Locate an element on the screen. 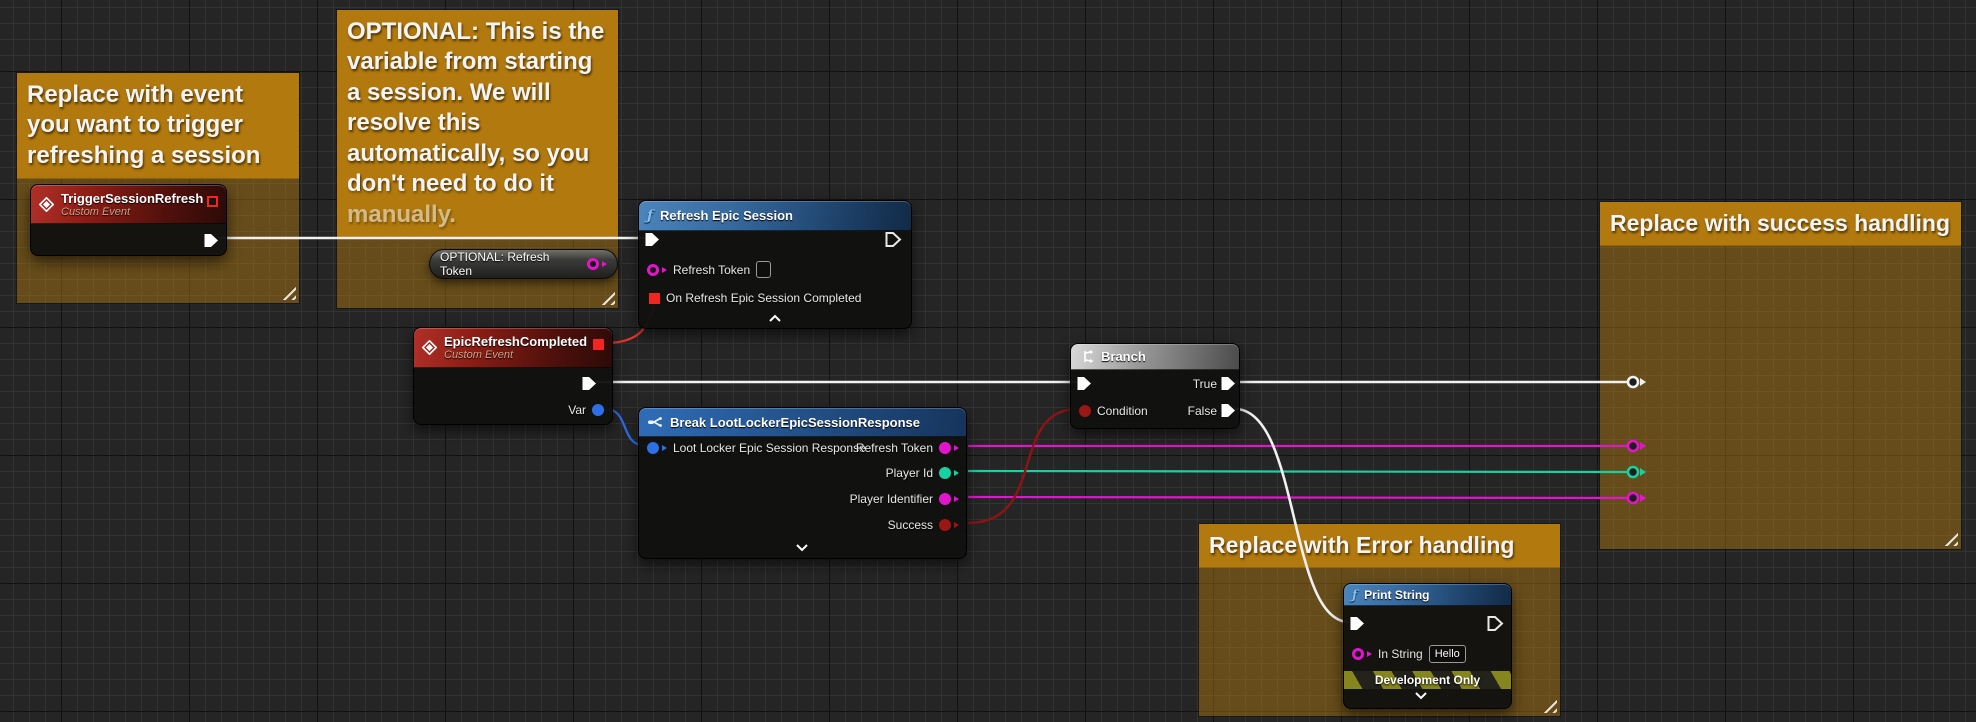 This screenshot has height=722, width=1976. comment-success-body is located at coordinates (1780, 393).